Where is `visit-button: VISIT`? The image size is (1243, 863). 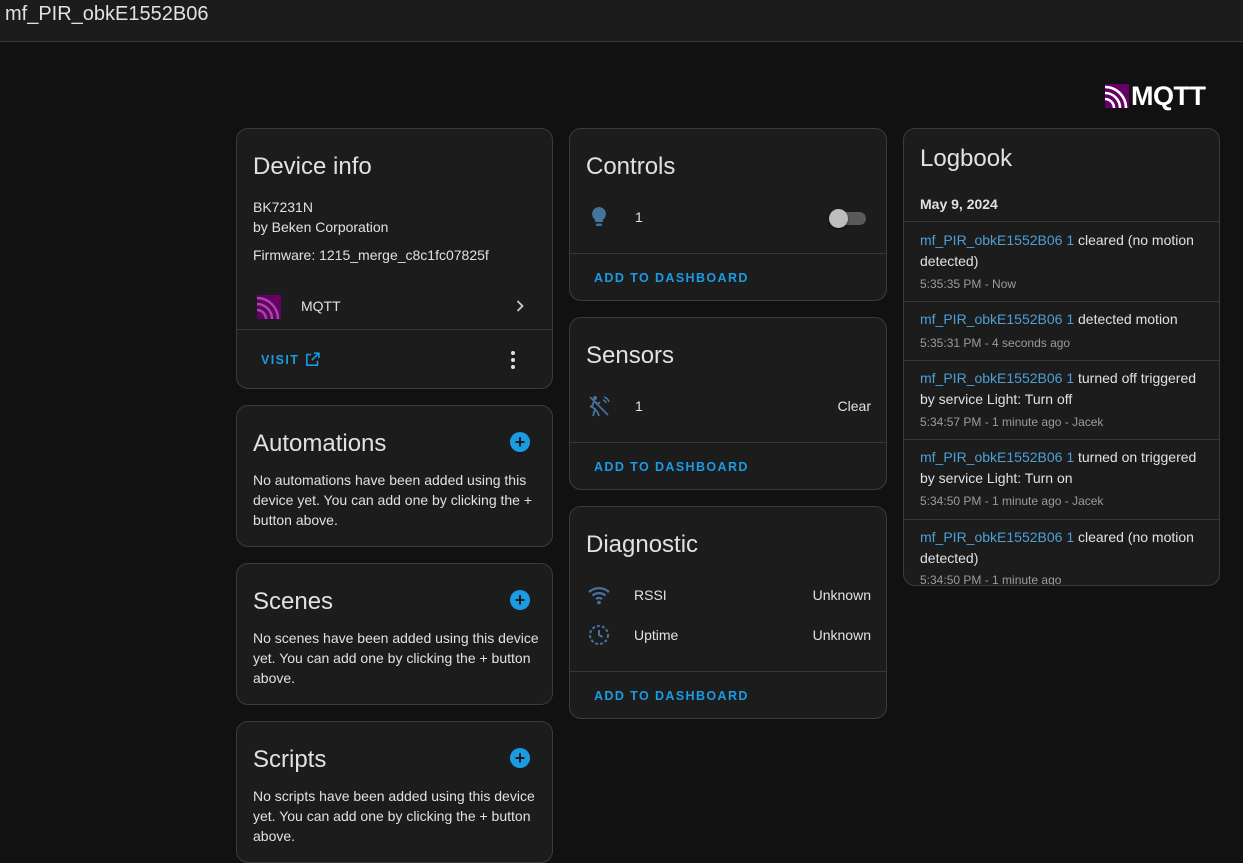 visit-button: VISIT is located at coordinates (293, 360).